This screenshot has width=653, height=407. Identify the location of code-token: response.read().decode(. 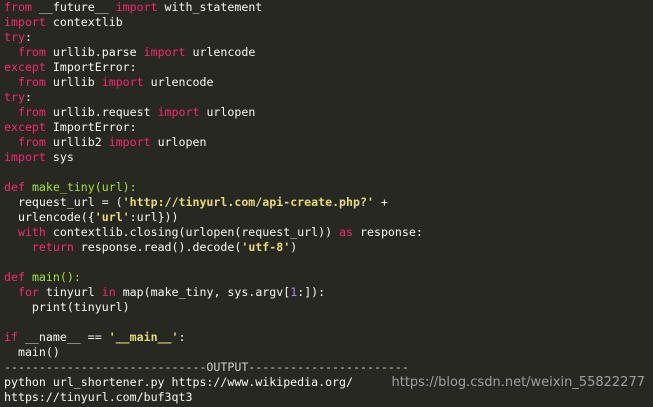
(157, 247).